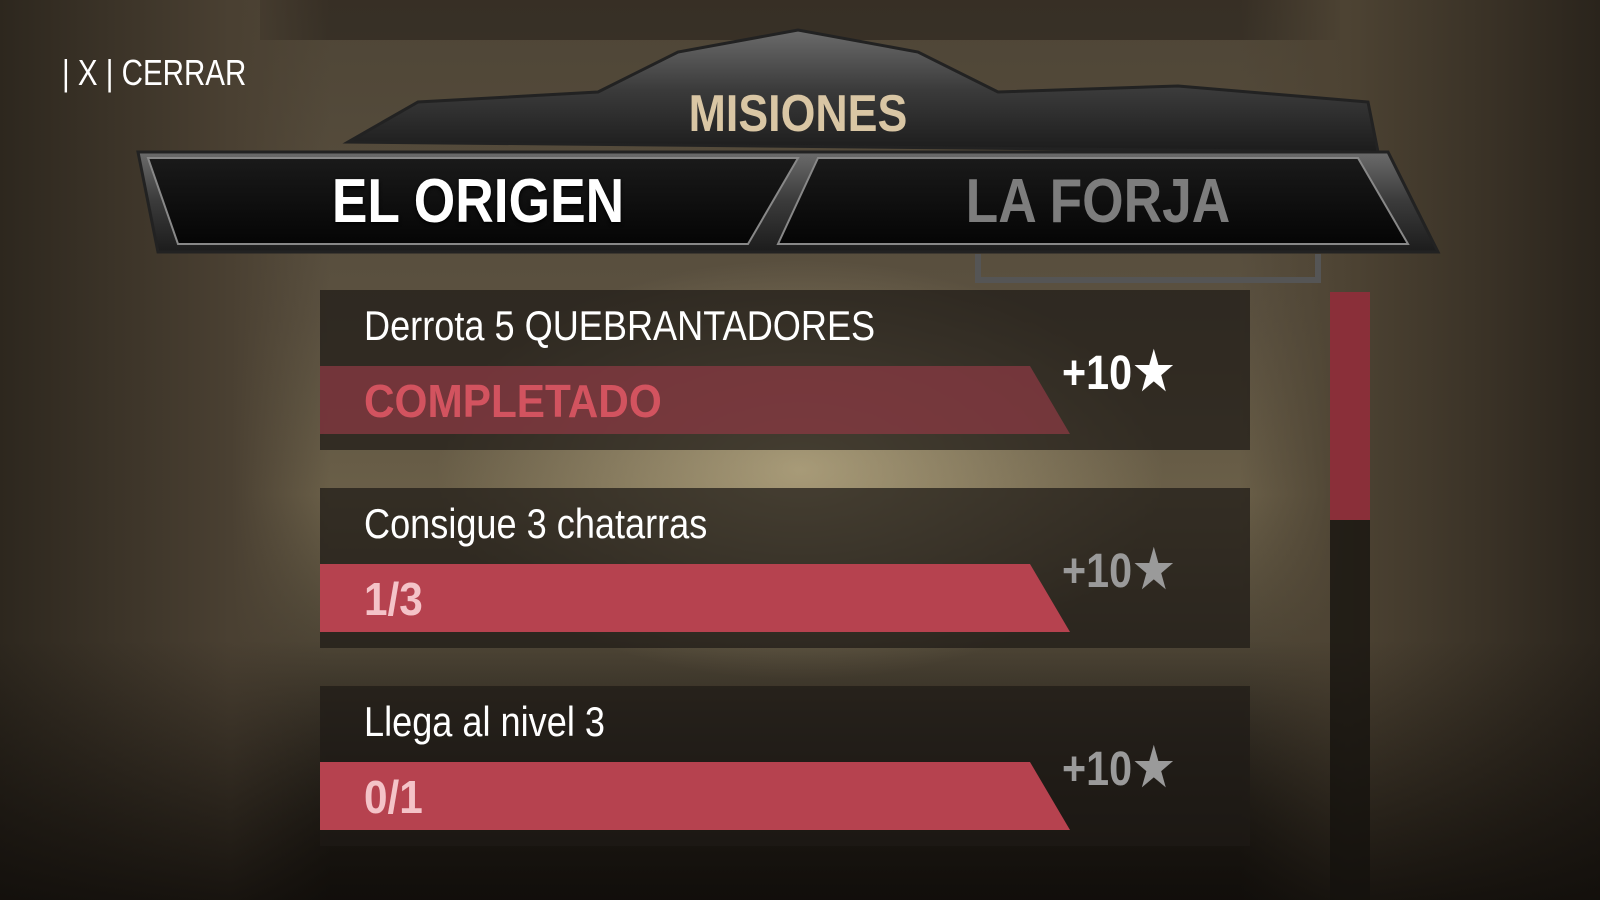 This screenshot has height=900, width=1600. I want to click on mission-status: 0/1, so click(393, 797).